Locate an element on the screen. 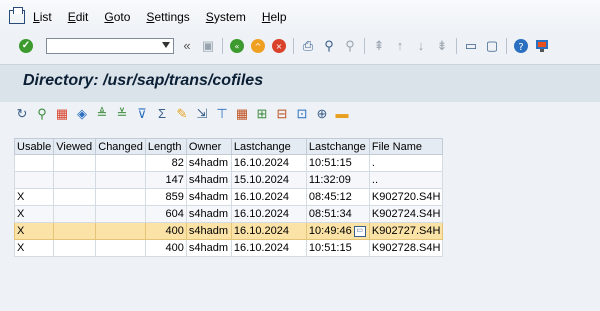  sap-menu-icon is located at coordinates (17, 15).